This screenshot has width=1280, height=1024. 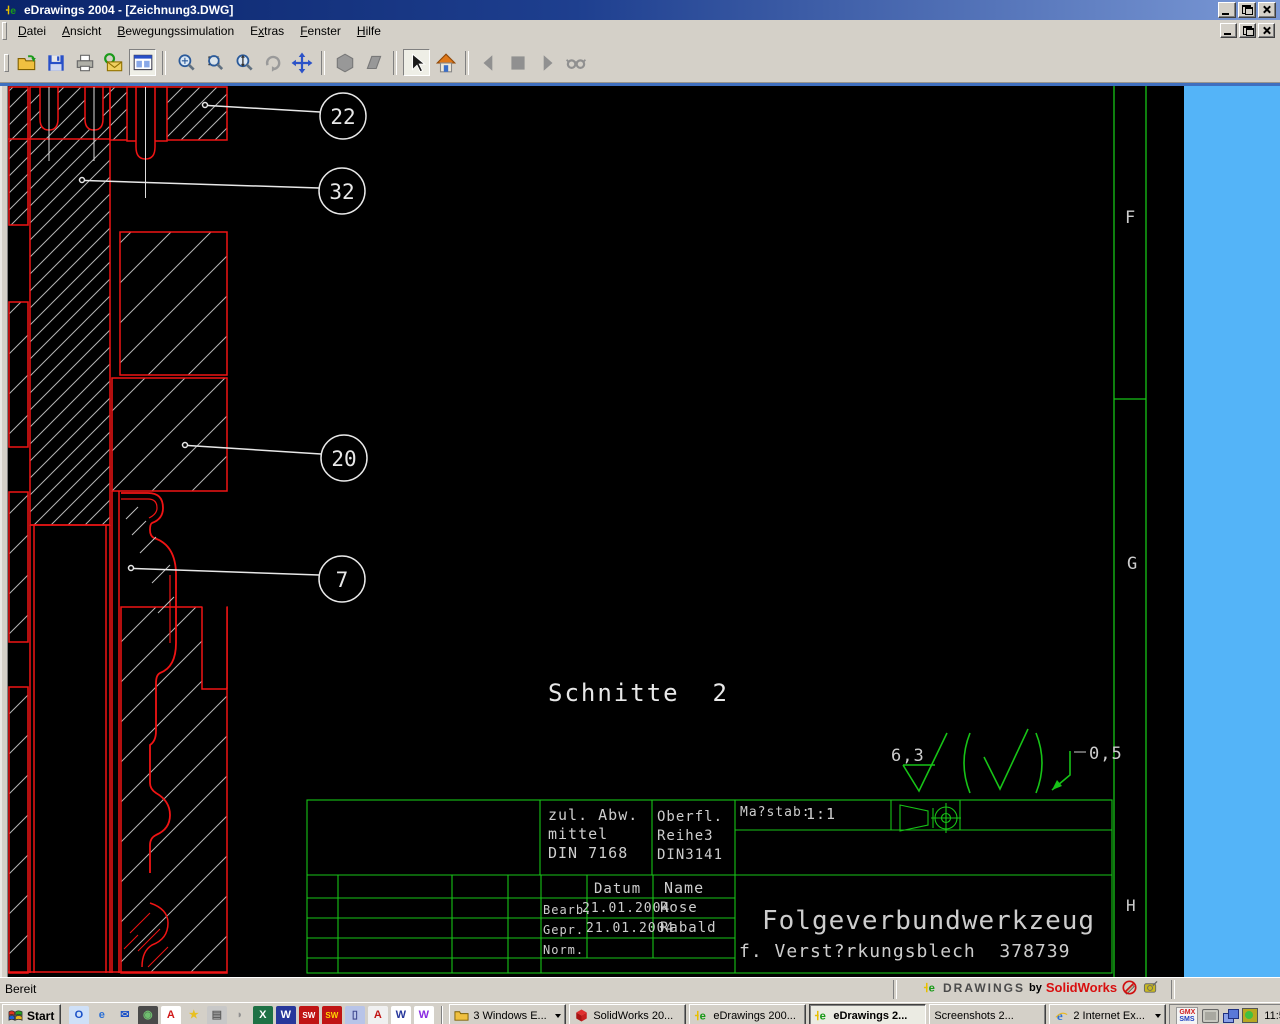 I want to click on acrobat-distiller-icon: A, so click(x=377, y=1014).